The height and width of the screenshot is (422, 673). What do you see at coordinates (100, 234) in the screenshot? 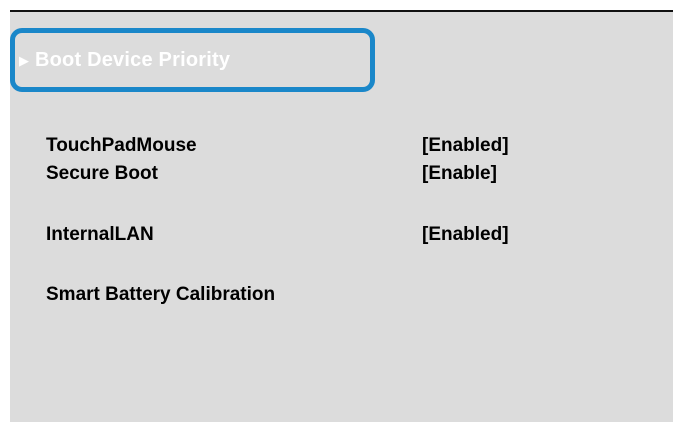
I see `setting-name: InternalLAN` at bounding box center [100, 234].